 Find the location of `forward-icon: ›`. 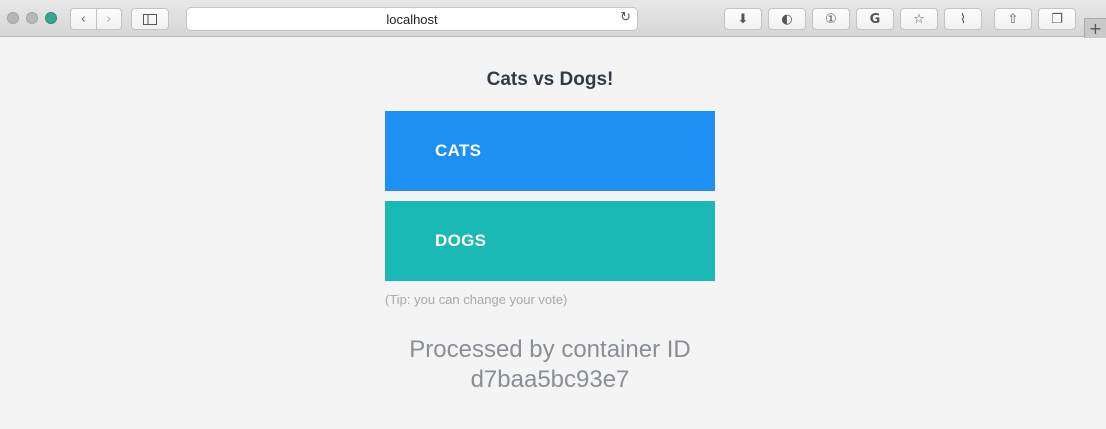

forward-icon: › is located at coordinates (109, 19).